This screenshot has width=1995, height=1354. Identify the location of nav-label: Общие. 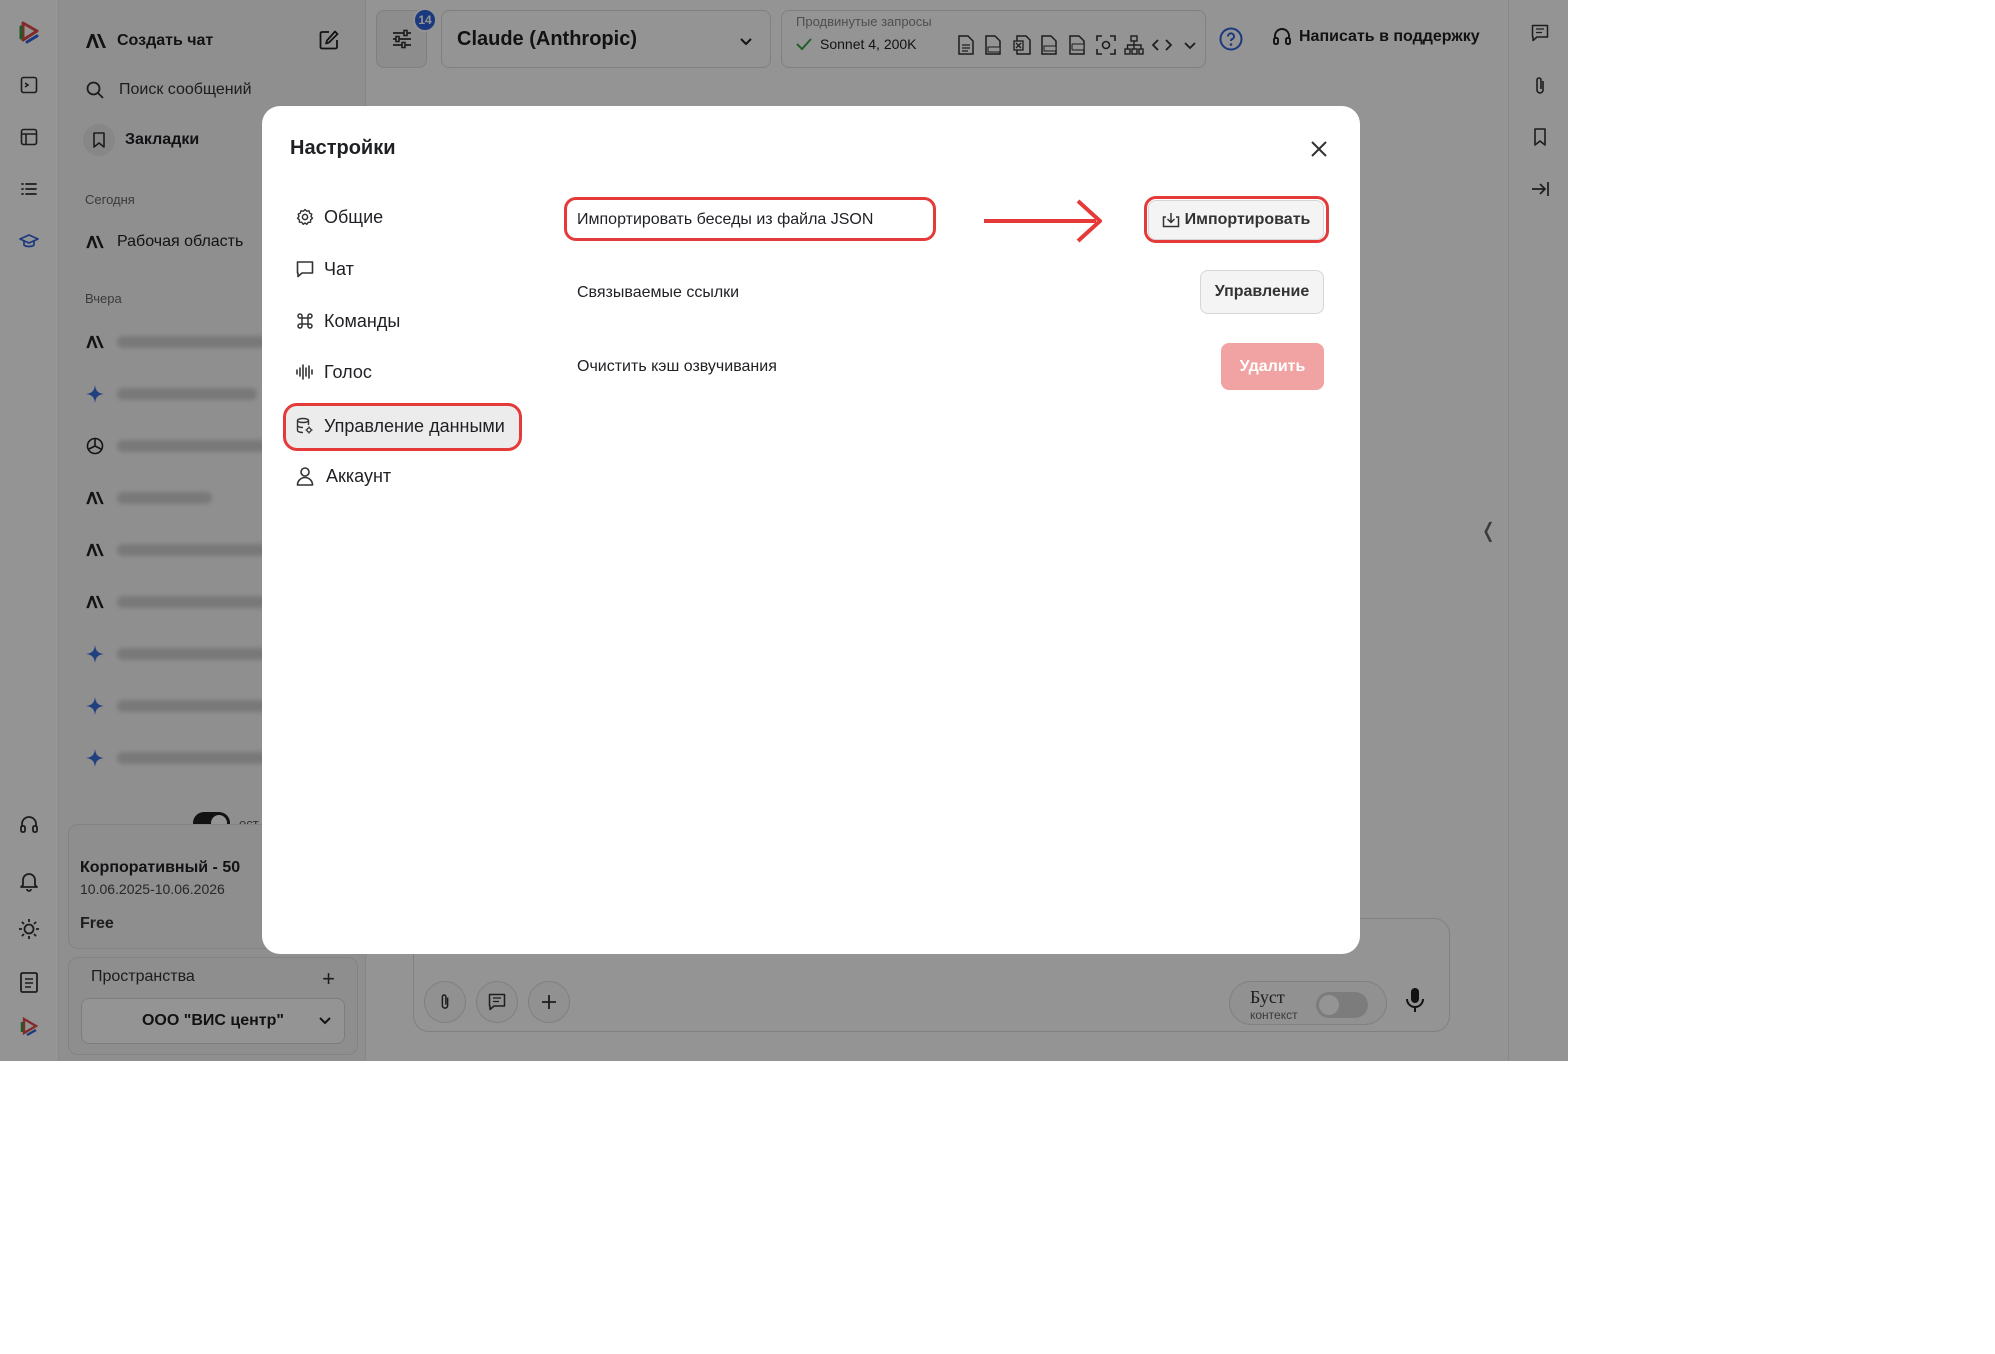
(354, 216).